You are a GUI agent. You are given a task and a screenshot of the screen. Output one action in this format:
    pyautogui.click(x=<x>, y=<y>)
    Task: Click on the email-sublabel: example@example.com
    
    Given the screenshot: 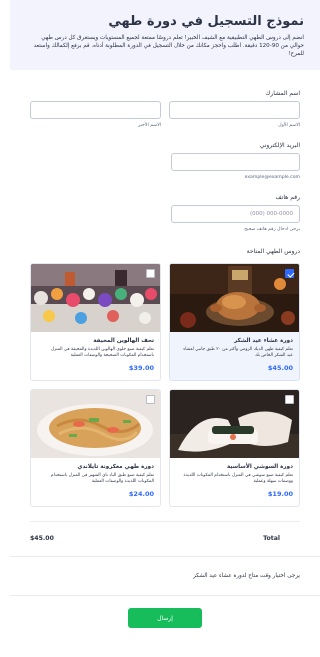 What is the action you would take?
    pyautogui.click(x=272, y=177)
    